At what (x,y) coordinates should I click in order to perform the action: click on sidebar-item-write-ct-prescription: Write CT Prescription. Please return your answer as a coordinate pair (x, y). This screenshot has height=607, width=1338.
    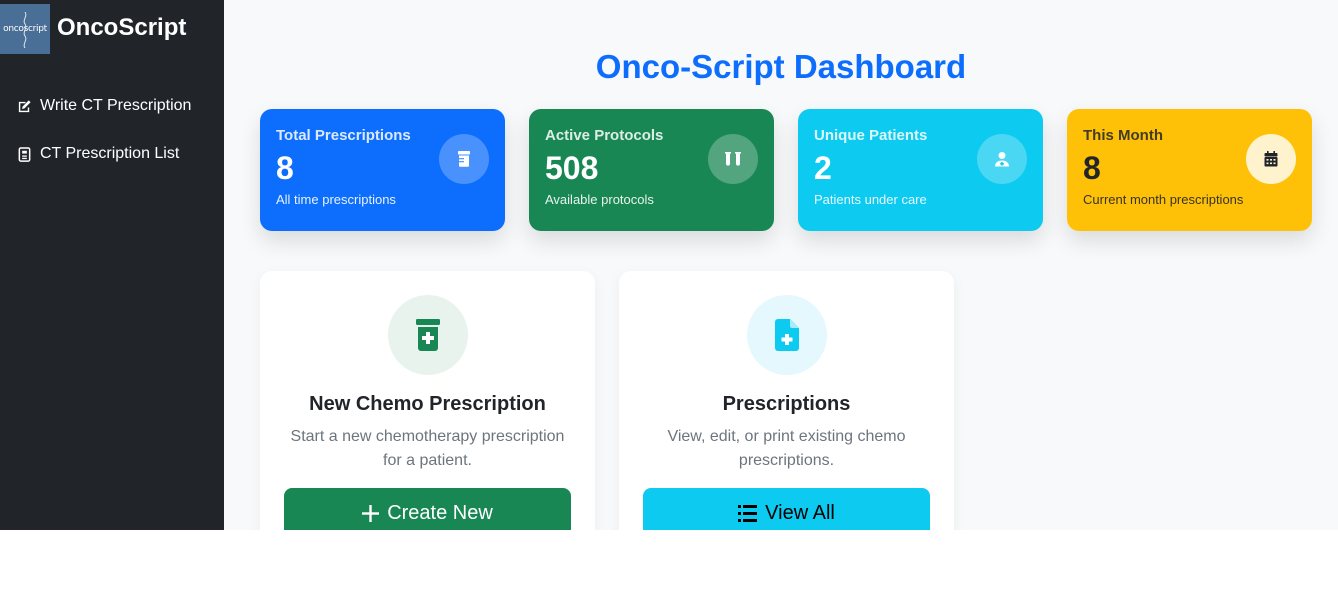
    Looking at the image, I should click on (112, 106).